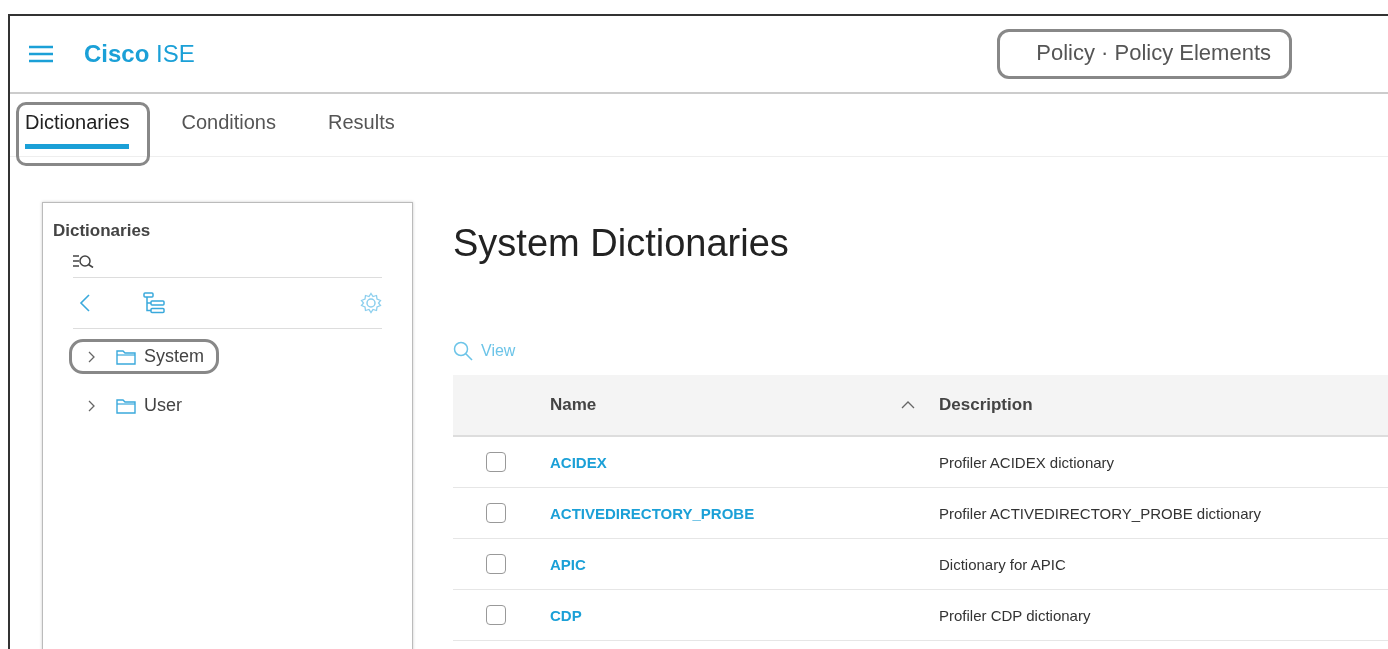 The image size is (1388, 649). I want to click on tree-item: System, so click(144, 356).